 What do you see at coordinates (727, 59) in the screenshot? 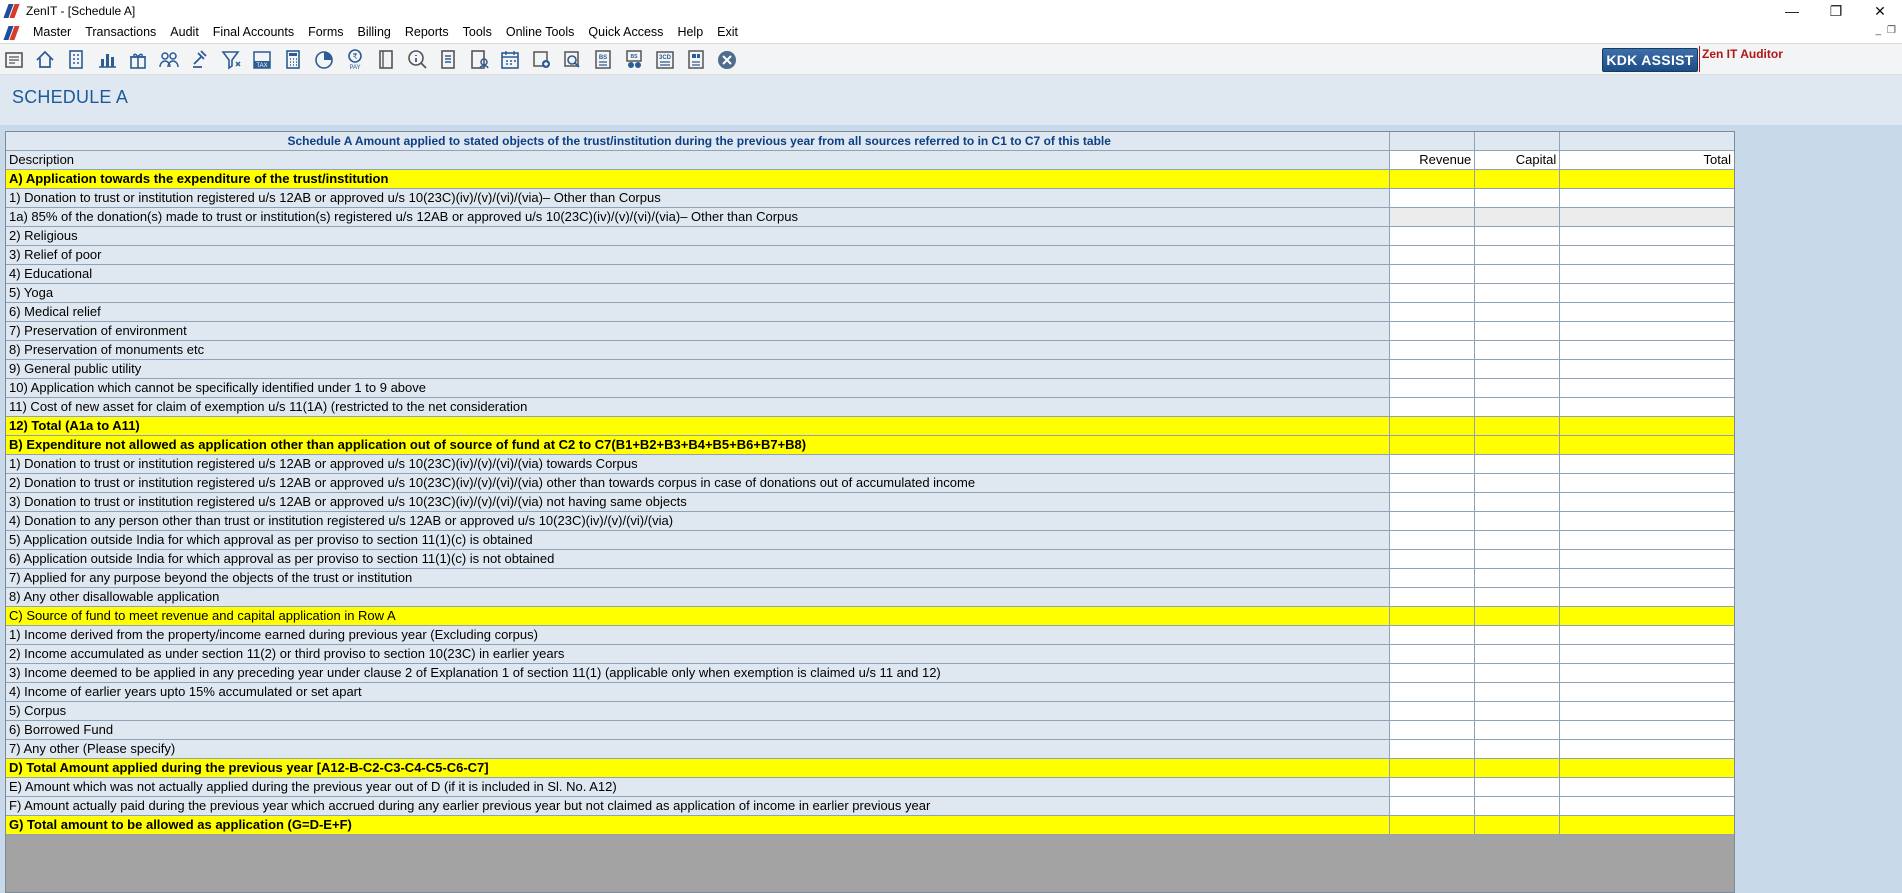
I see `close-circle-icon` at bounding box center [727, 59].